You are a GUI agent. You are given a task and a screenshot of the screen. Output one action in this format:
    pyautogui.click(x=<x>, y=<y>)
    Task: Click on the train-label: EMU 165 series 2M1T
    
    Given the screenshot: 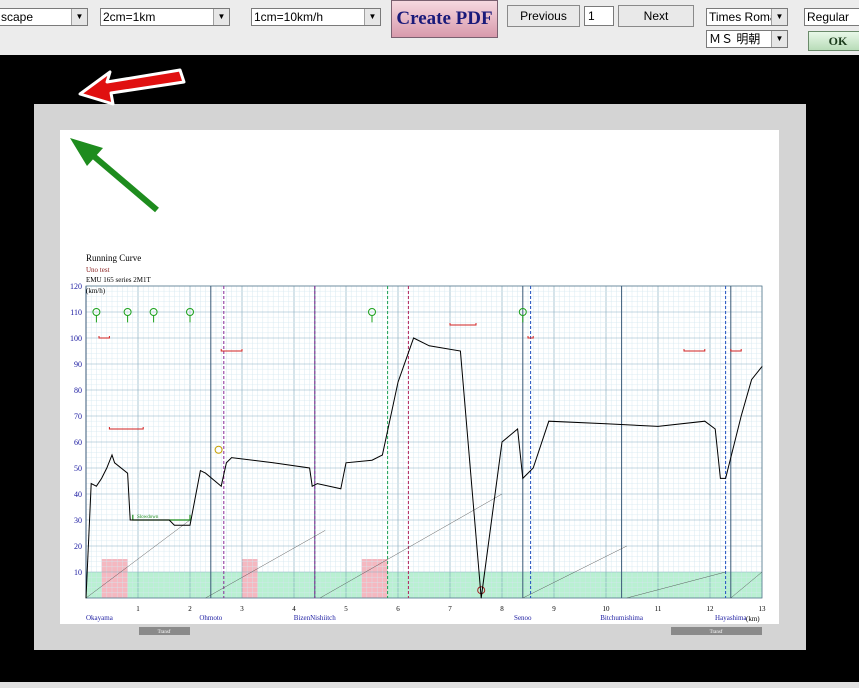 What is the action you would take?
    pyautogui.click(x=118, y=280)
    